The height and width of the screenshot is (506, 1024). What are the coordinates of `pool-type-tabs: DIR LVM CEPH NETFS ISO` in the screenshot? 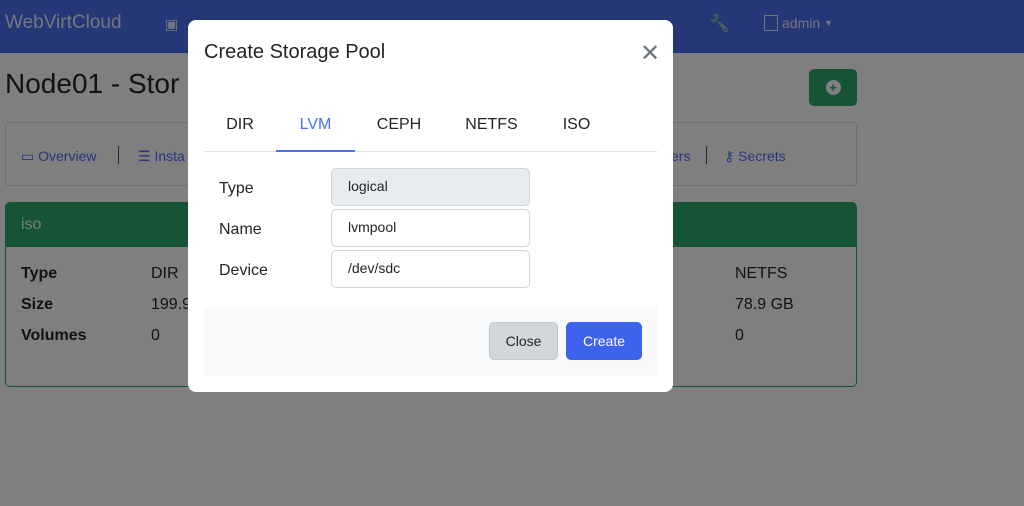 It's located at (430, 131).